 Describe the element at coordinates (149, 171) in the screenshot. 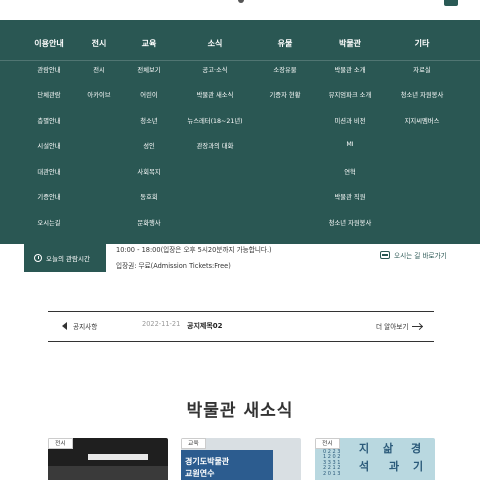

I see `menu-item-social-welfare: 사회복지` at that location.